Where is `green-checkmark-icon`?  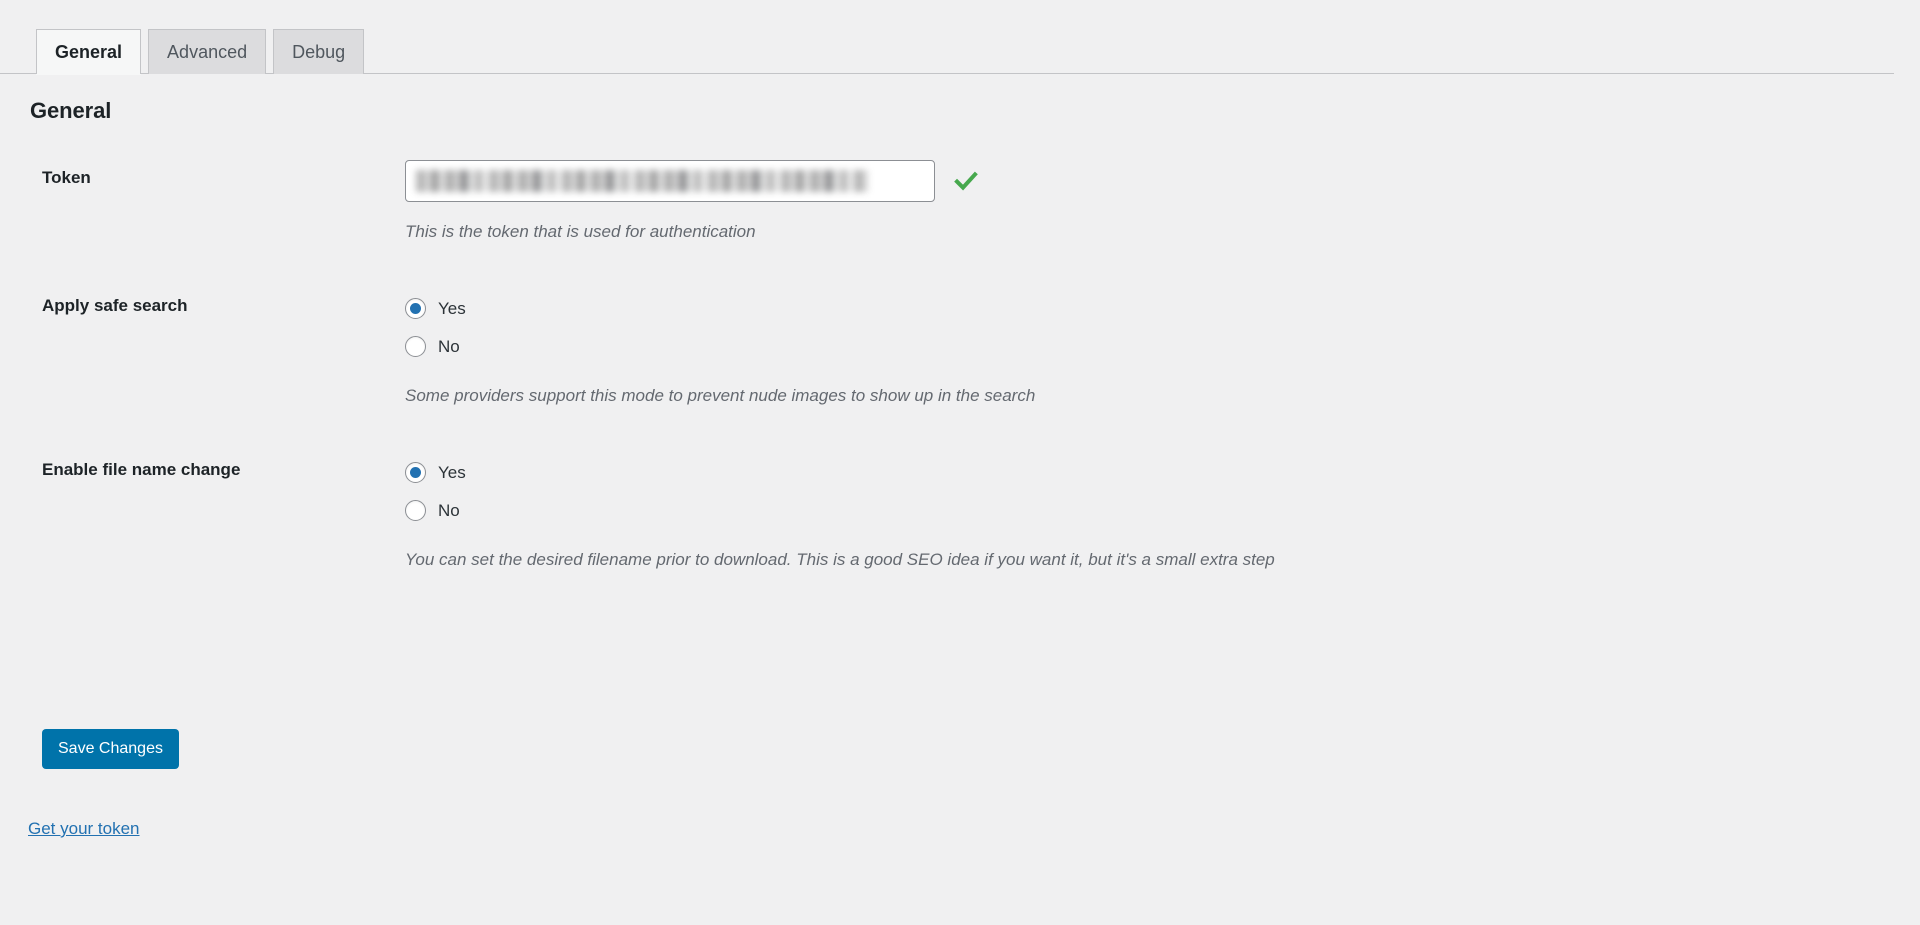 green-checkmark-icon is located at coordinates (966, 181).